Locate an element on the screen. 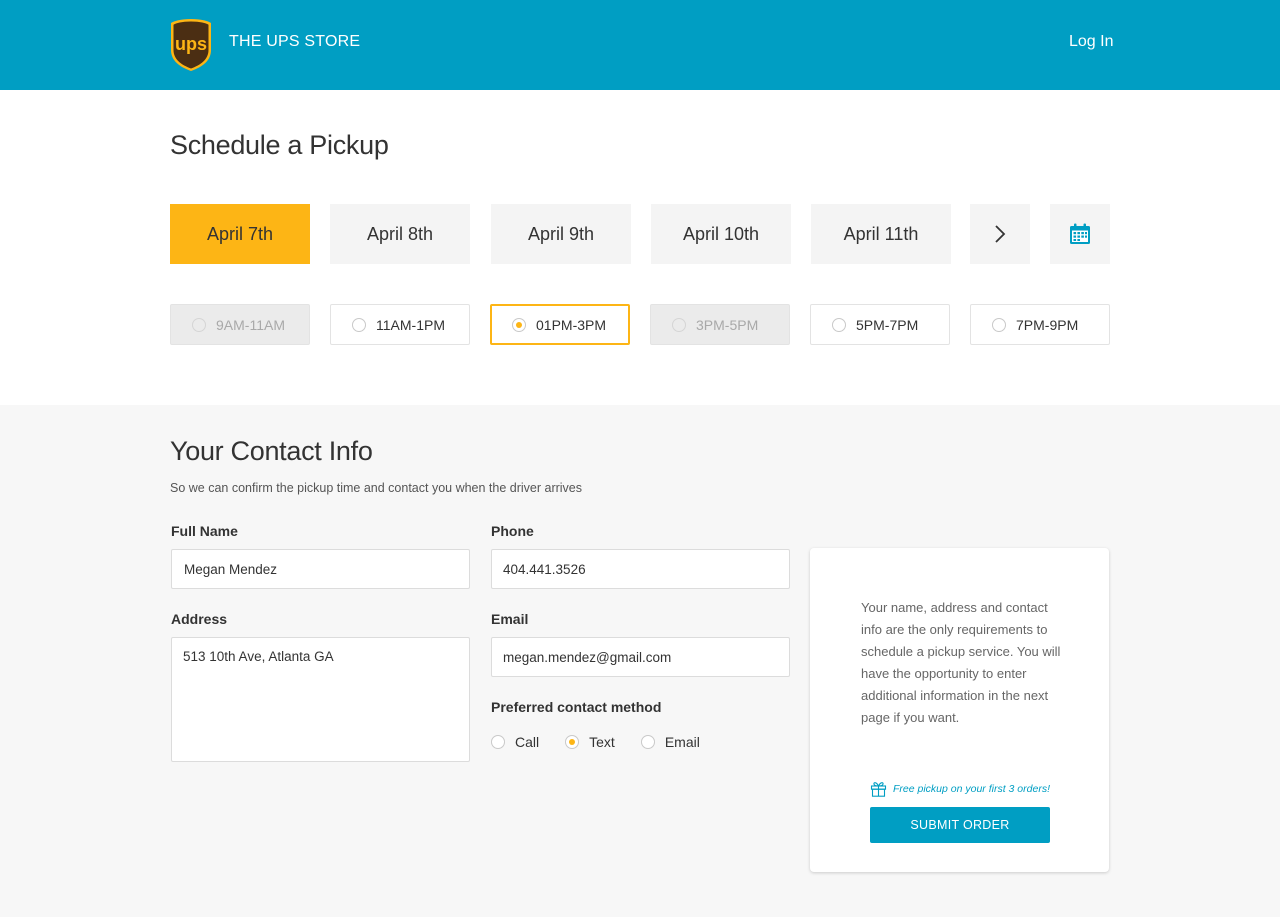 The width and height of the screenshot is (1280, 917). full-name-label: Full Name is located at coordinates (204, 531).